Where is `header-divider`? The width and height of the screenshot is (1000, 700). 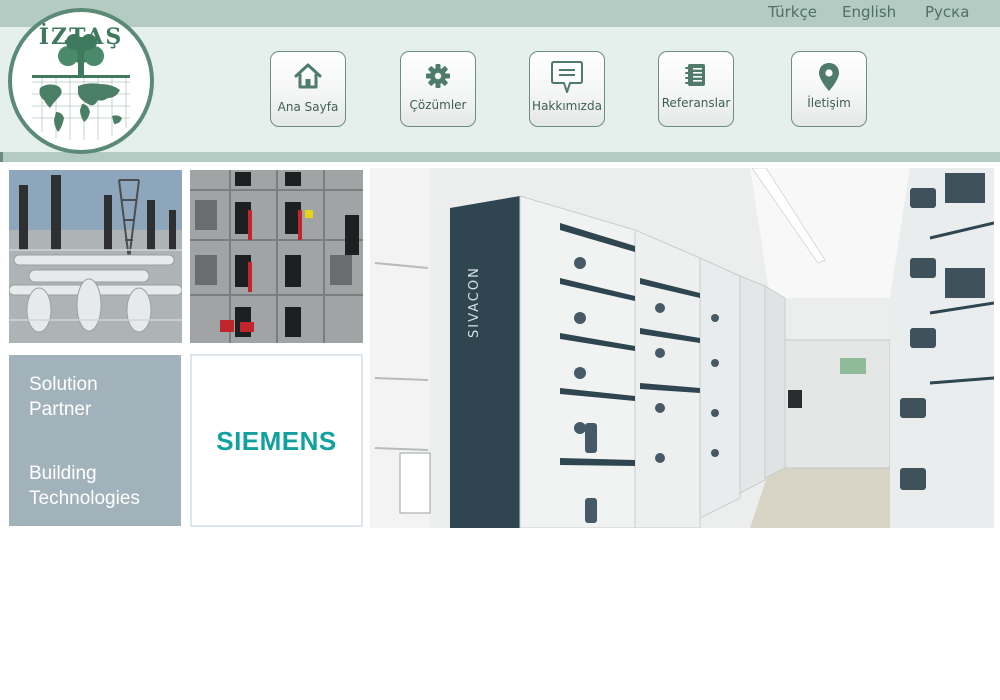
header-divider is located at coordinates (500, 157).